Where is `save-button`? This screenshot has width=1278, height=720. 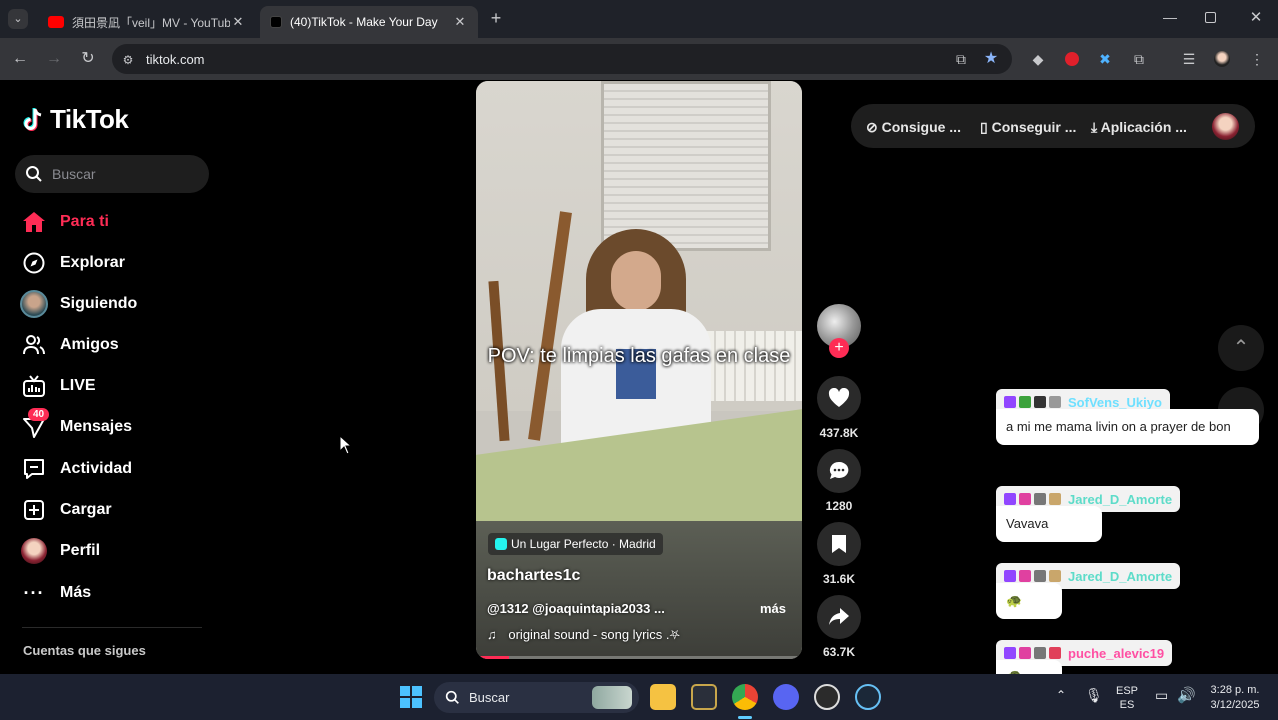 save-button is located at coordinates (839, 544).